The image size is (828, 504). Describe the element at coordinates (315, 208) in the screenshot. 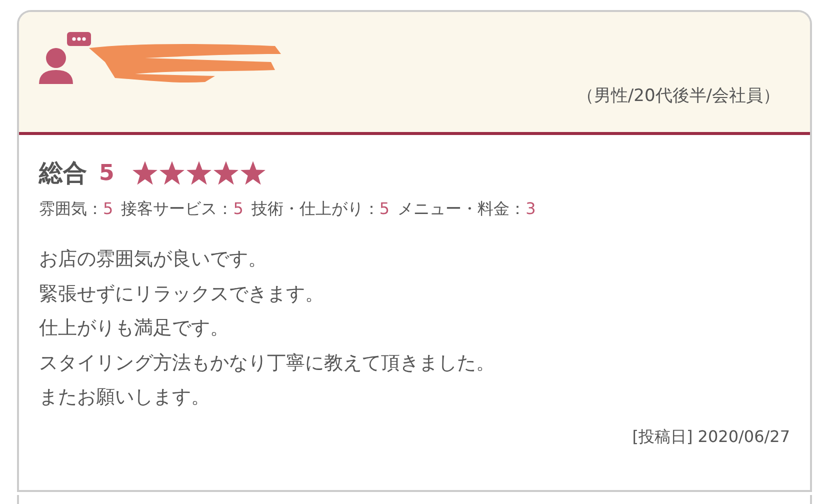

I see `rating-label: 技術・仕上がり：` at that location.